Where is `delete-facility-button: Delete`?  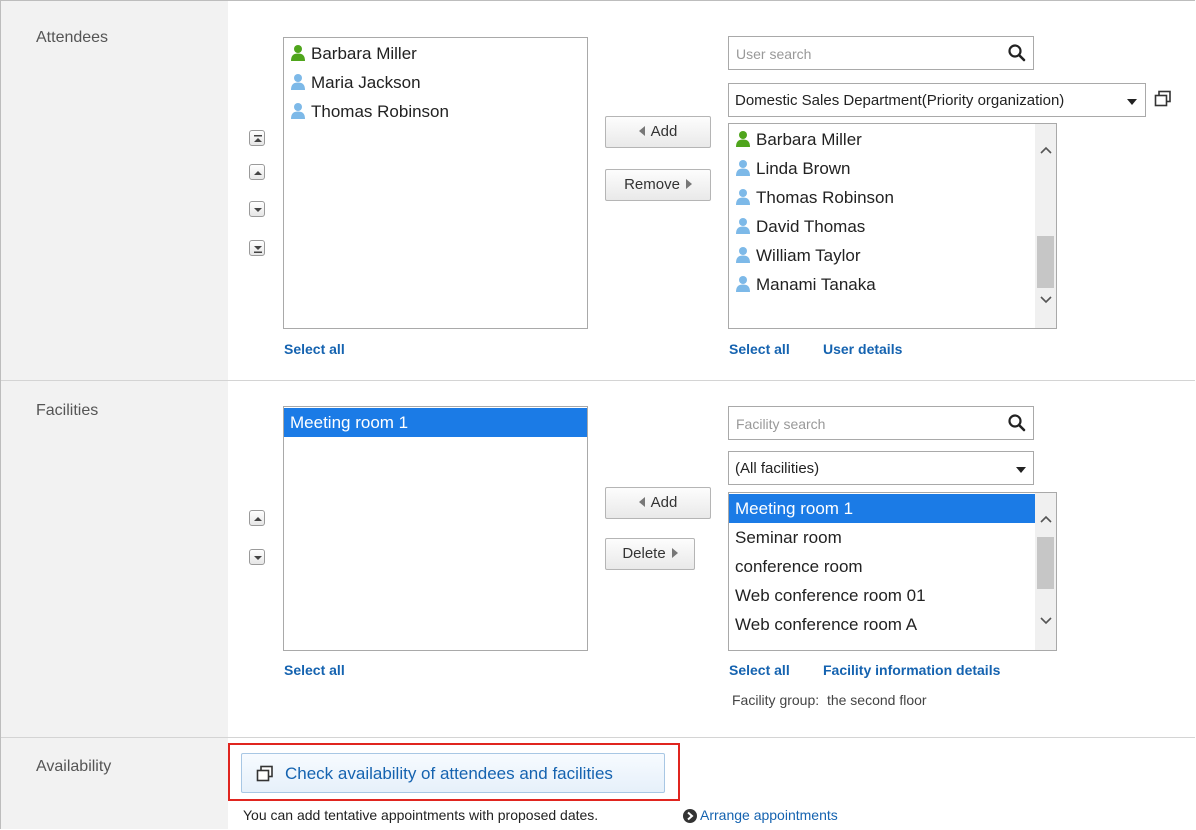
delete-facility-button: Delete is located at coordinates (650, 554).